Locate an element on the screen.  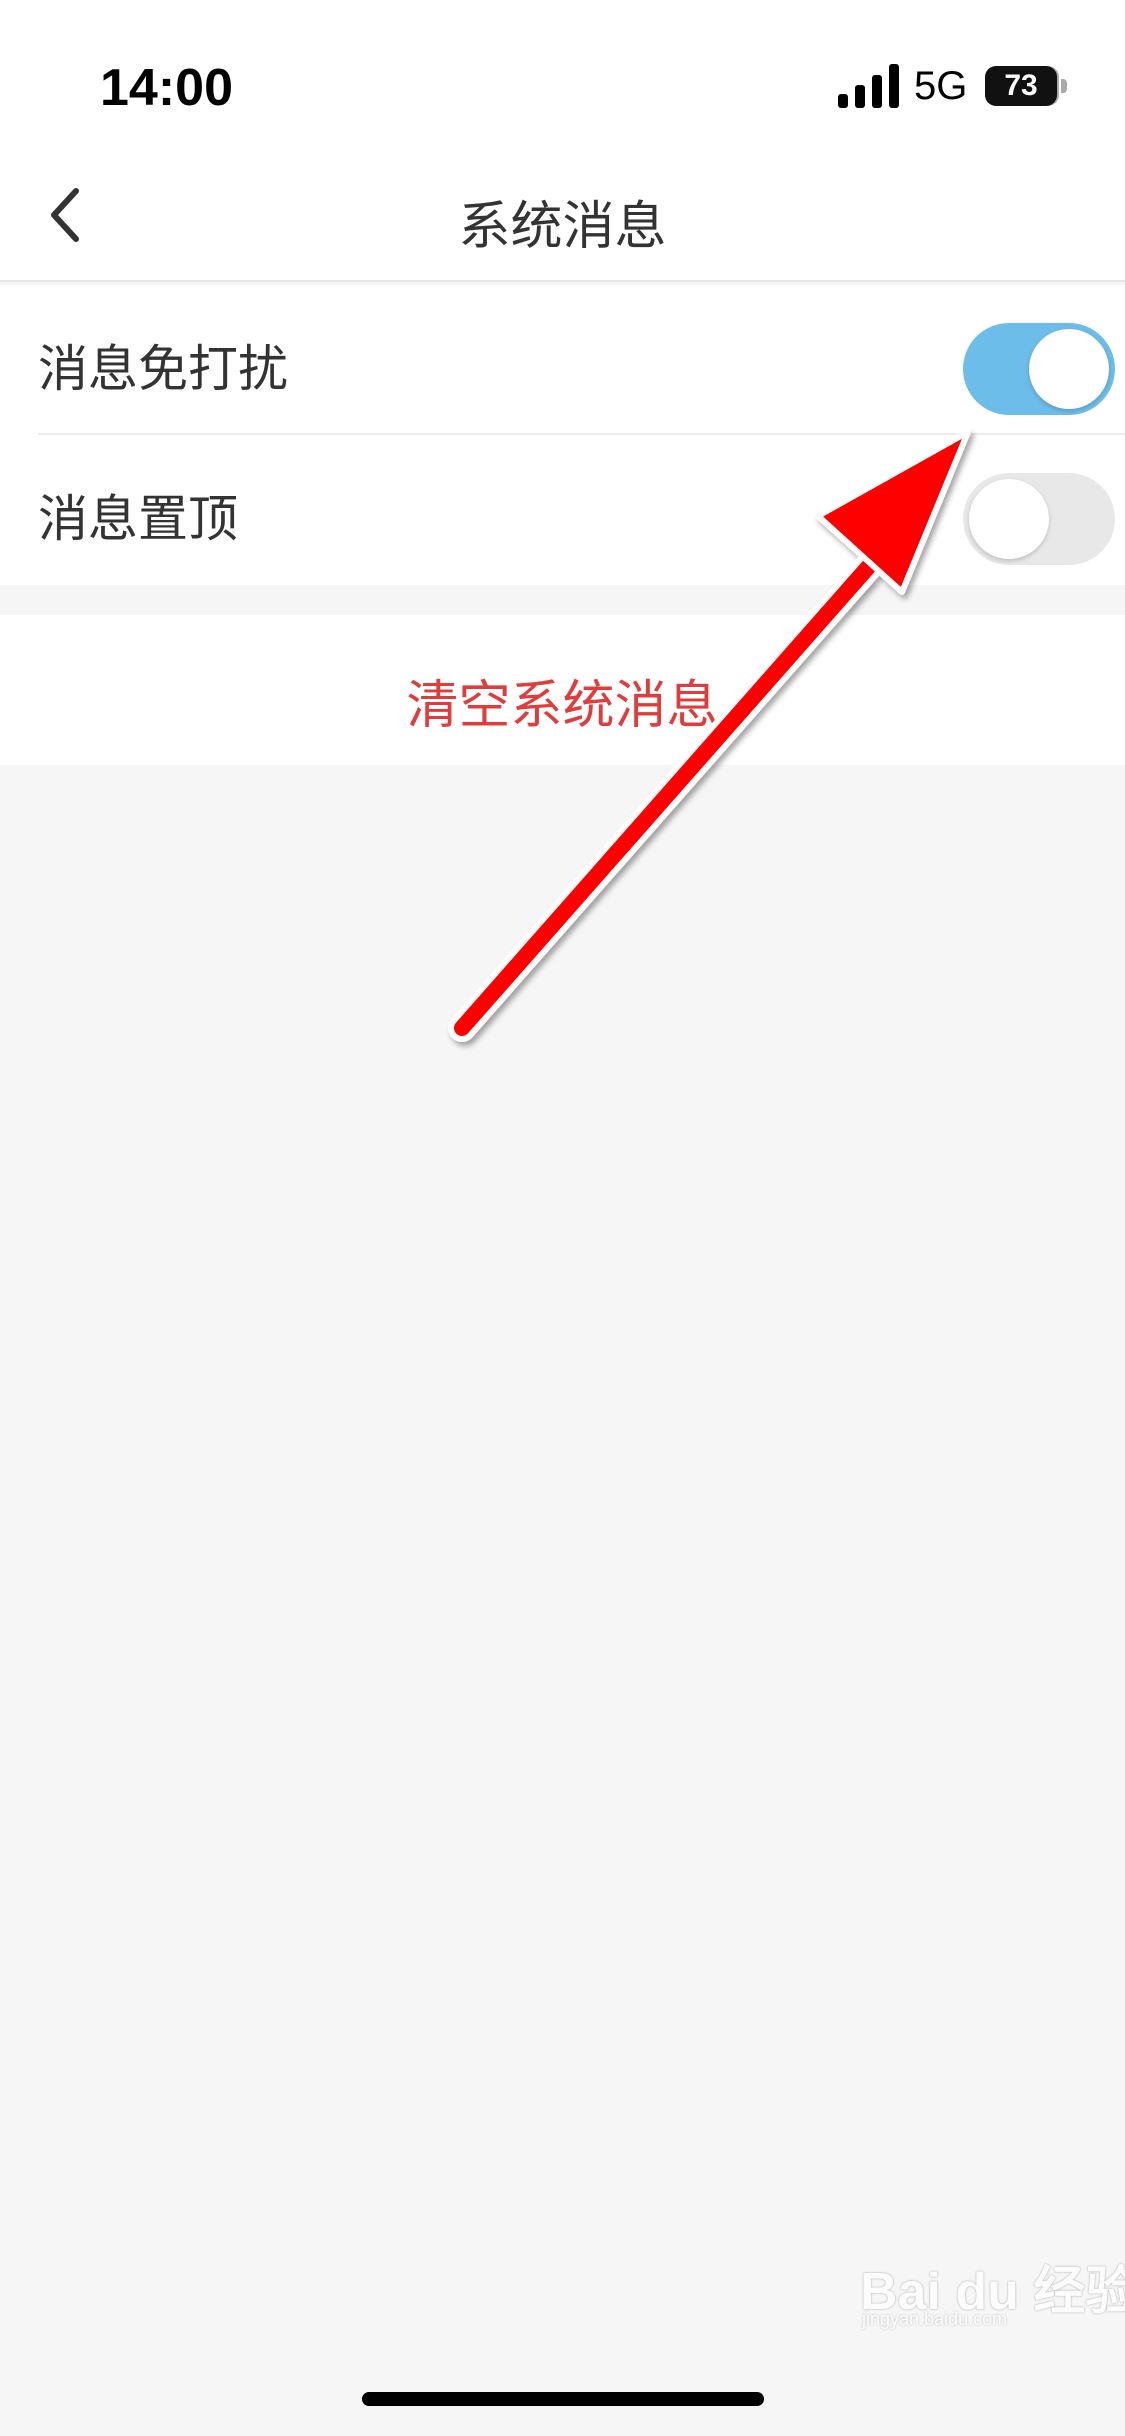
nav-bar: 系统消息 is located at coordinates (562, 216).